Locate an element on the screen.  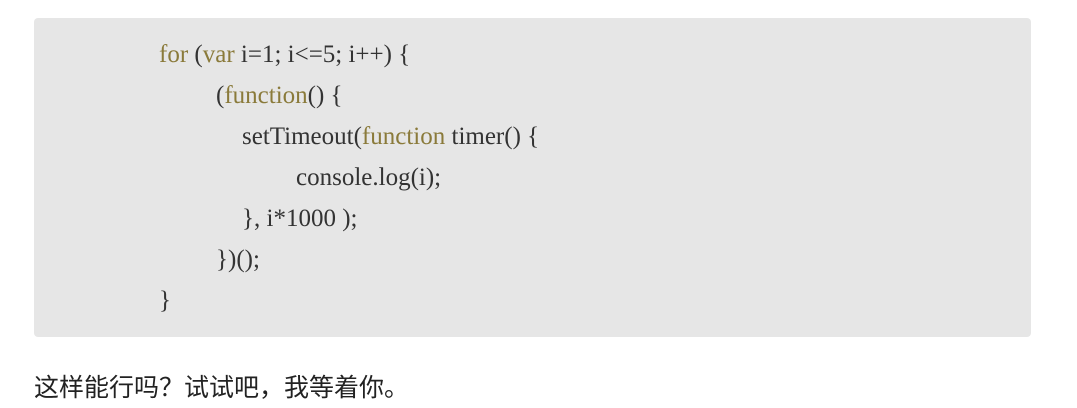
code-token: } is located at coordinates (165, 300).